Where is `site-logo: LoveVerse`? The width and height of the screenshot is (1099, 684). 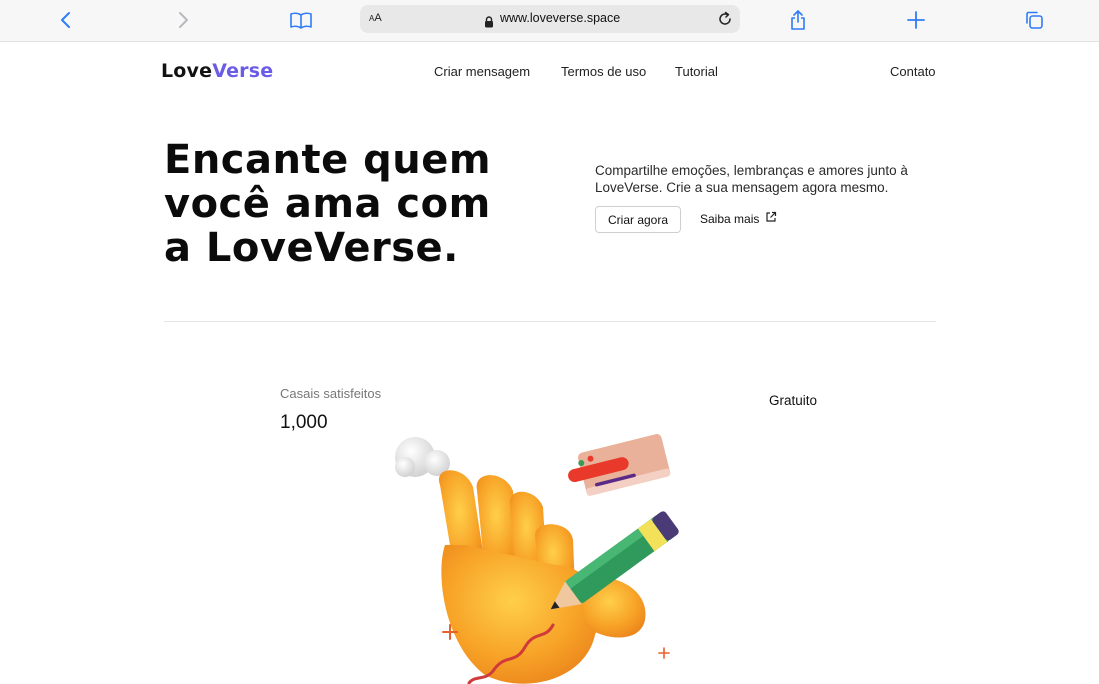
site-logo: LoveVerse is located at coordinates (217, 71).